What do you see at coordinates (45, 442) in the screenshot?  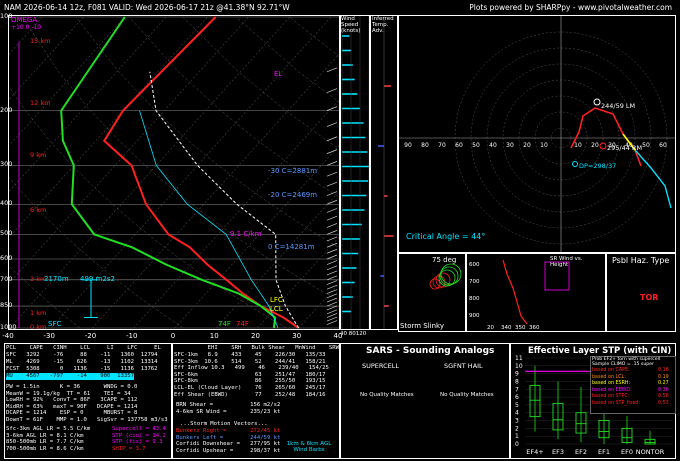 I see `lapse-row: 850-500mb LR = 7.7 C/km` at bounding box center [45, 442].